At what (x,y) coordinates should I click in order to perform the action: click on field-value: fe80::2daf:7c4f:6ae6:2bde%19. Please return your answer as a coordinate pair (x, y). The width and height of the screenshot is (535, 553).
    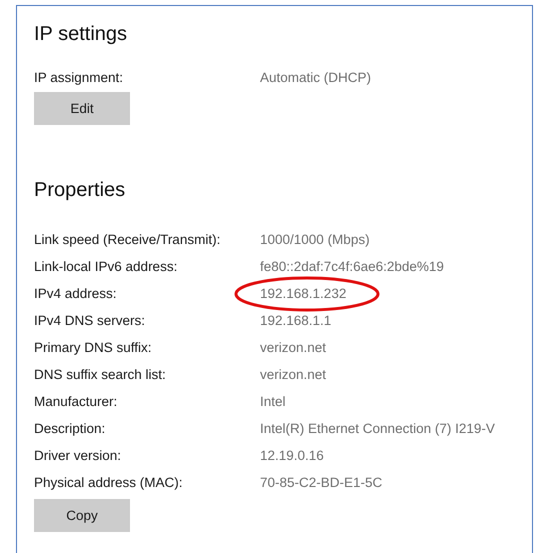
    Looking at the image, I should click on (352, 266).